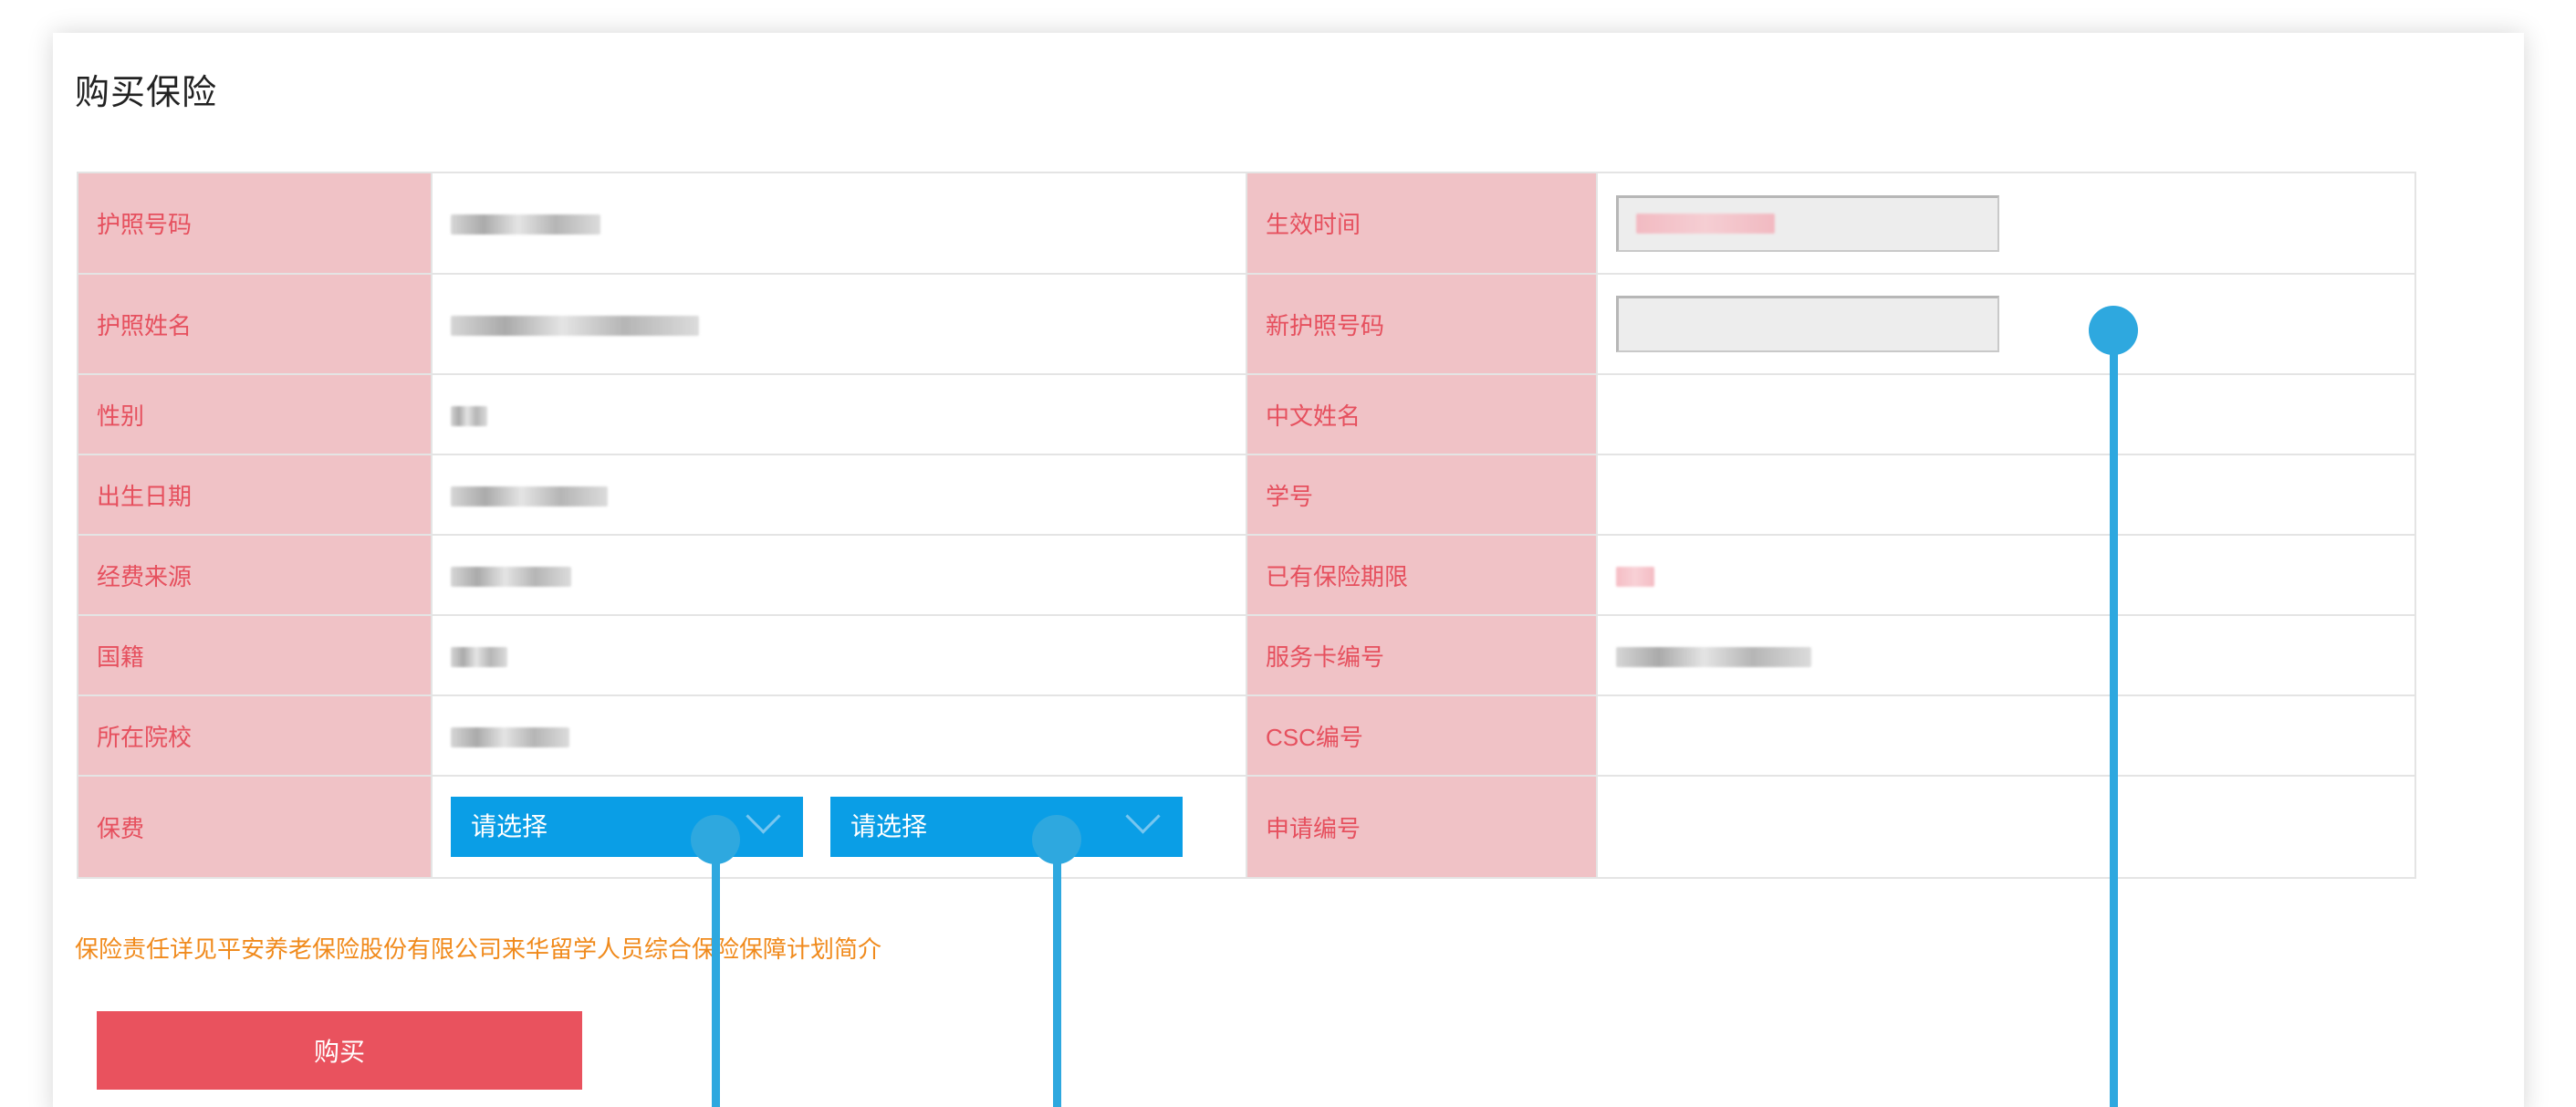 The image size is (2576, 1107). Describe the element at coordinates (2006, 223) in the screenshot. I see `value-effective-date` at that location.